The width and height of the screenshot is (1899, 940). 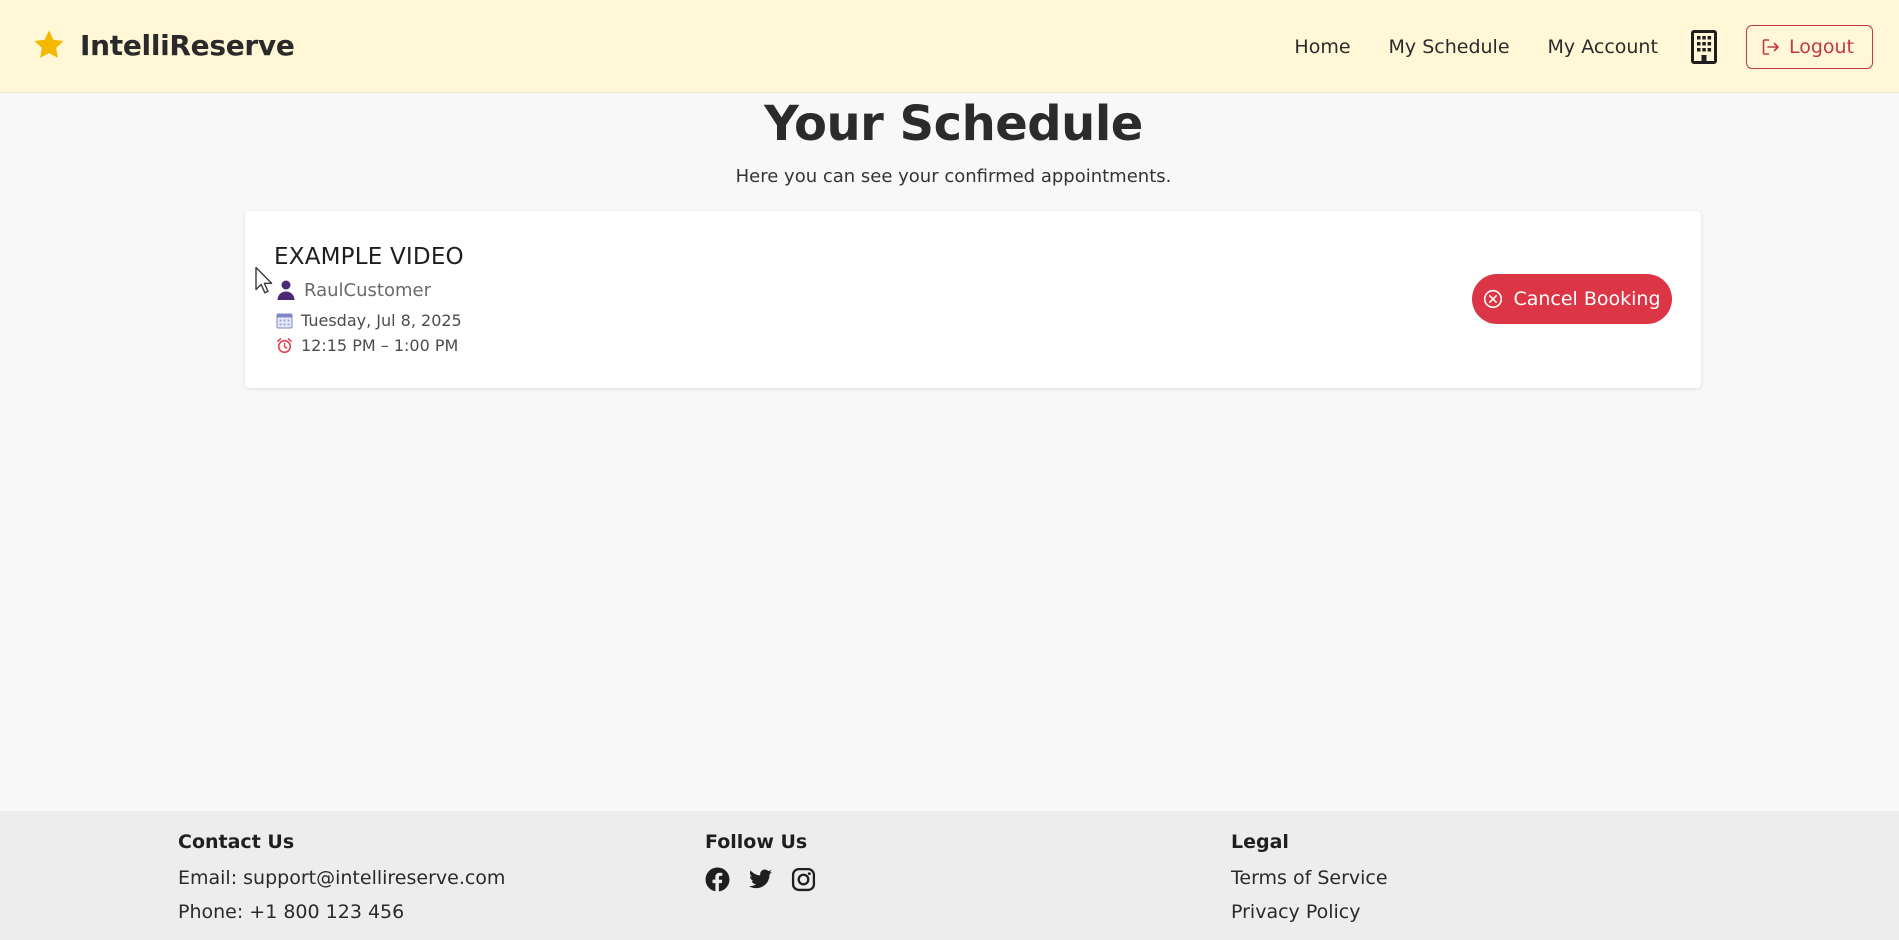 I want to click on nav-my-account-link: My Account, so click(x=1603, y=47).